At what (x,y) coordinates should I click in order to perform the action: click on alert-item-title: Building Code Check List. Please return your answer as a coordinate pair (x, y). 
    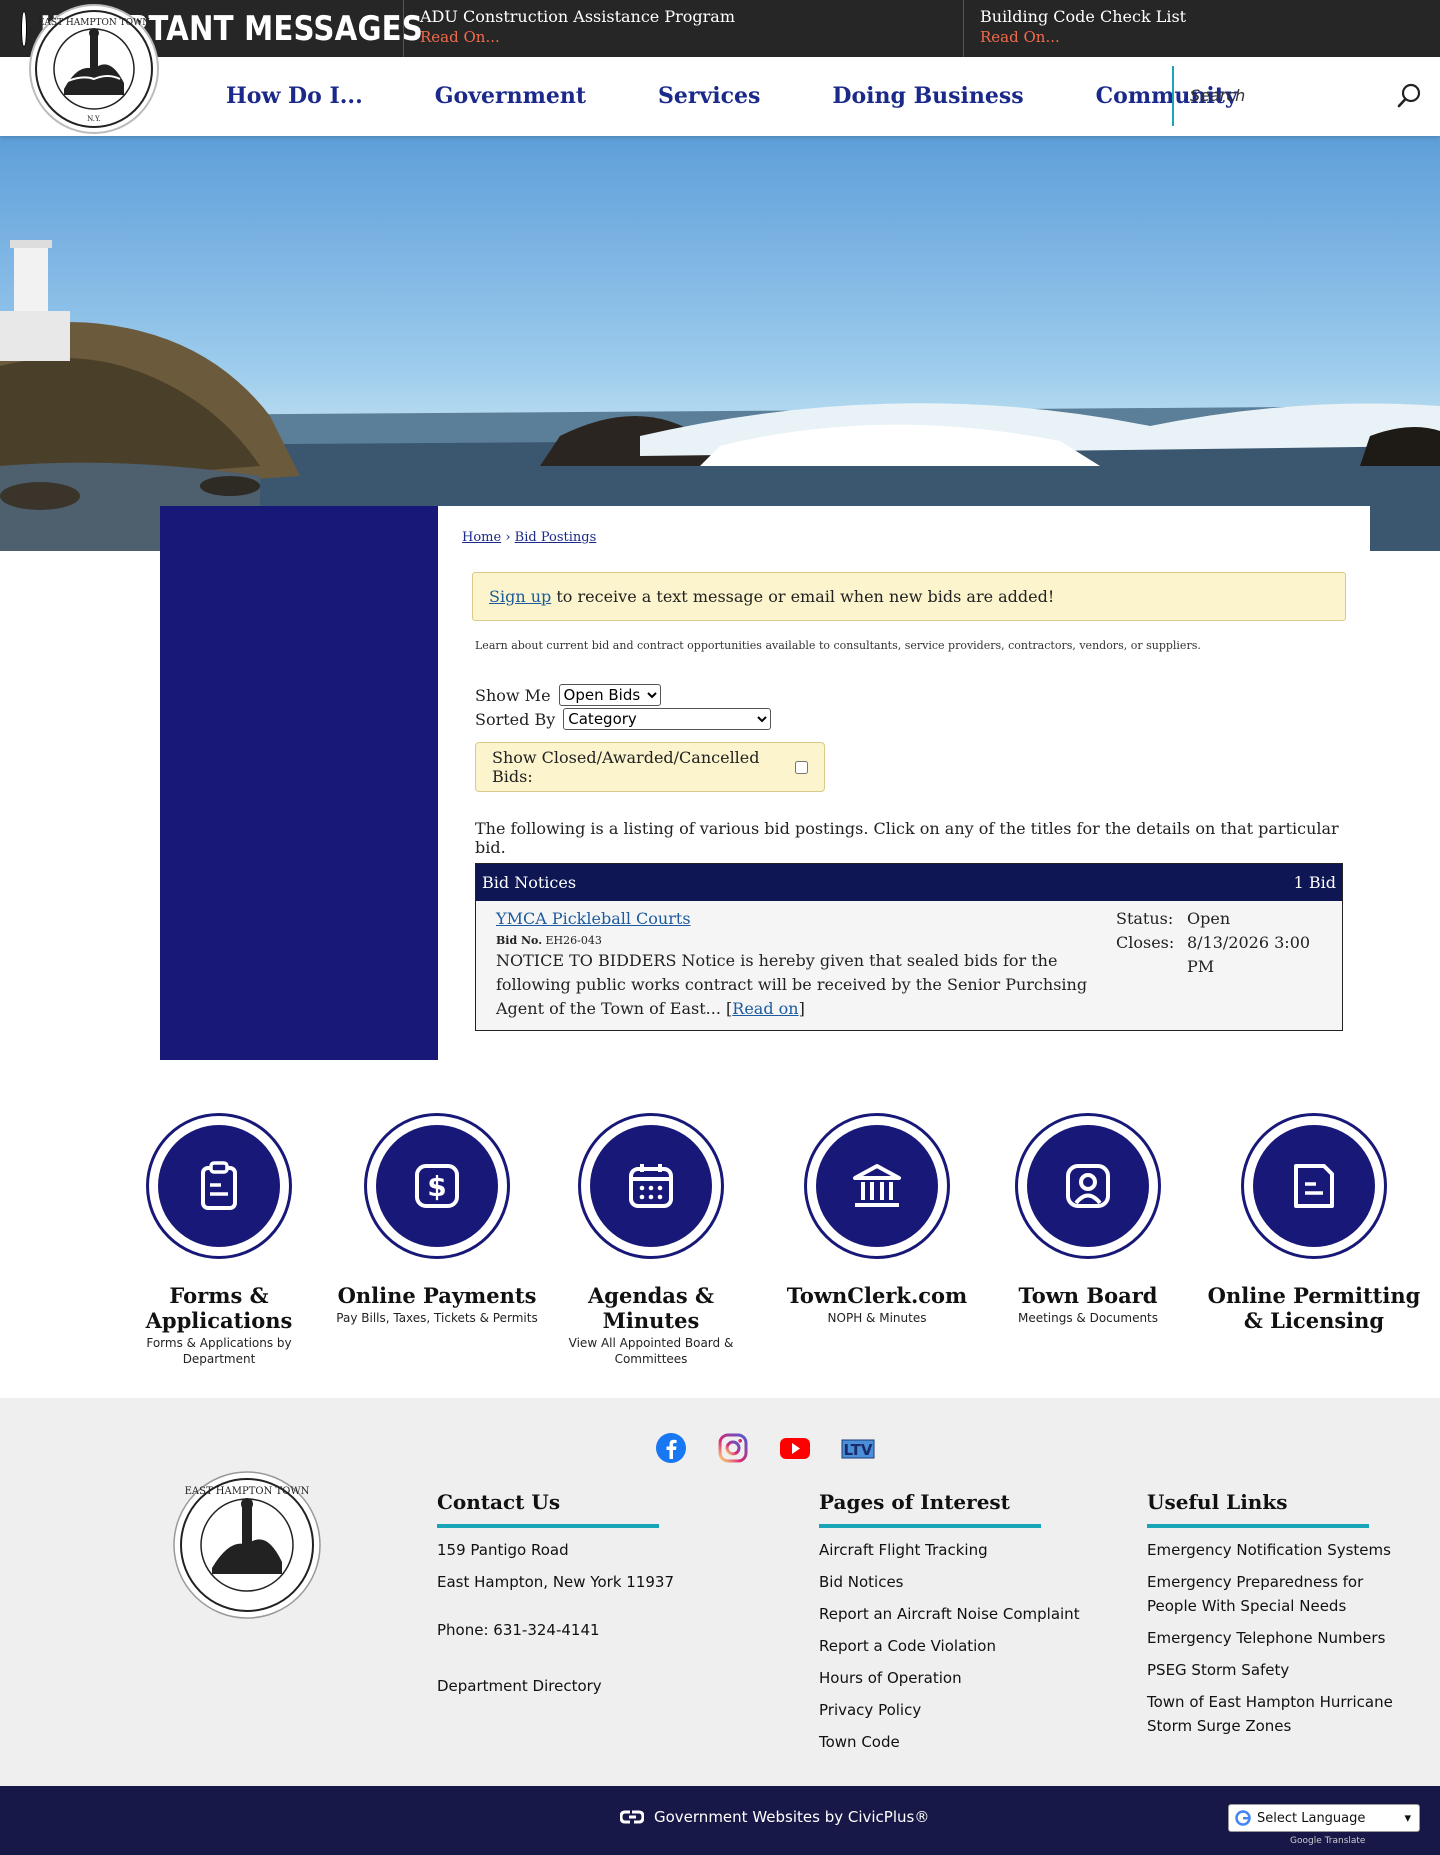
    Looking at the image, I should click on (1202, 17).